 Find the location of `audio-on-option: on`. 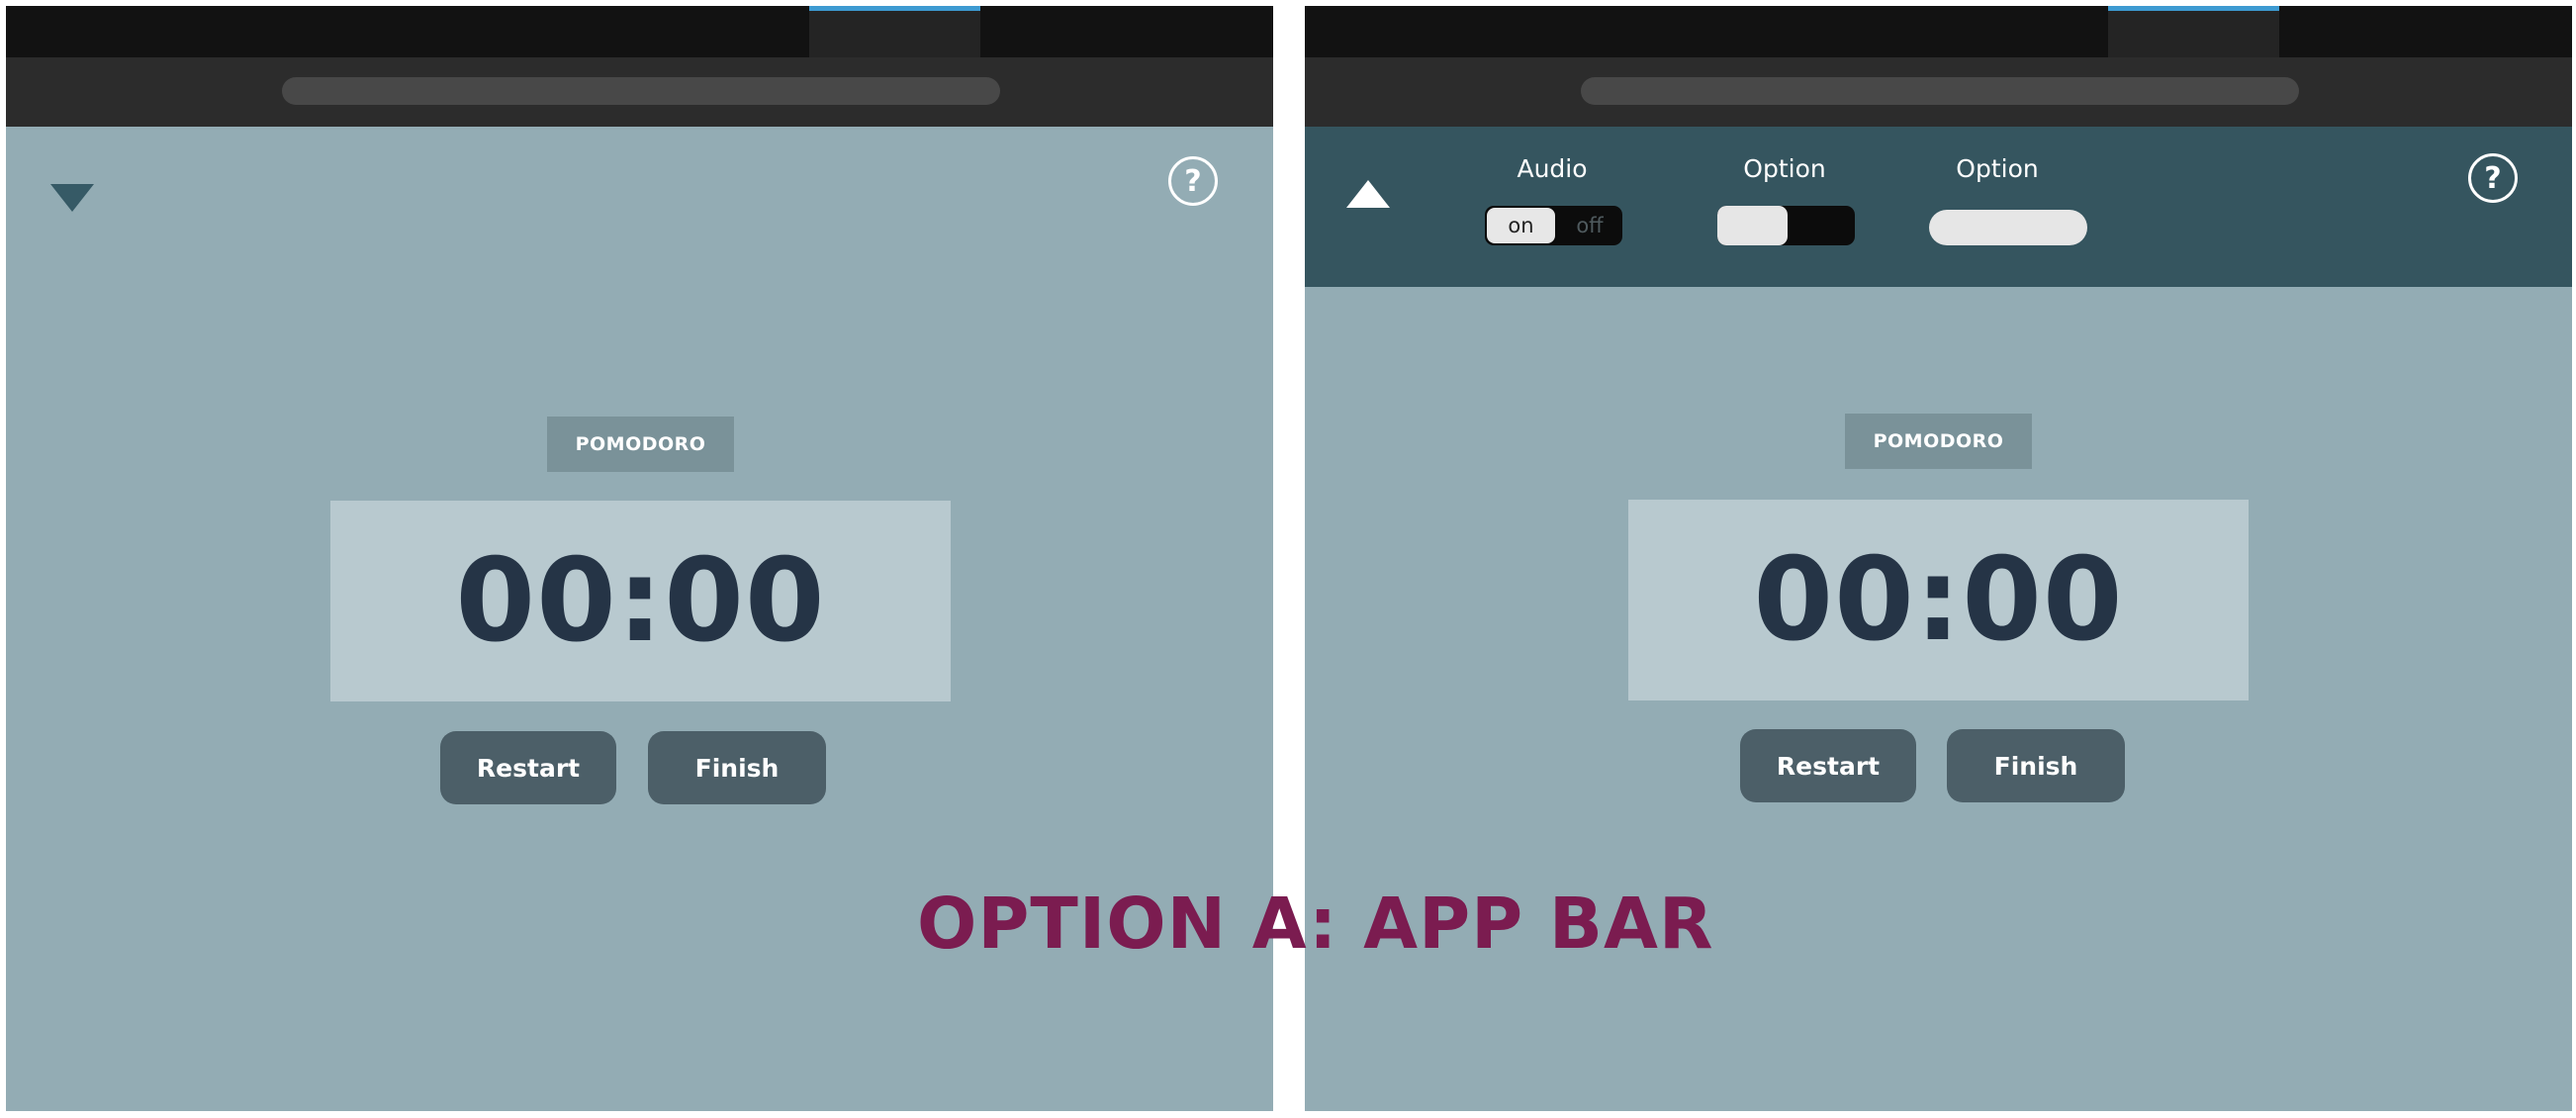

audio-on-option: on is located at coordinates (1521, 226).